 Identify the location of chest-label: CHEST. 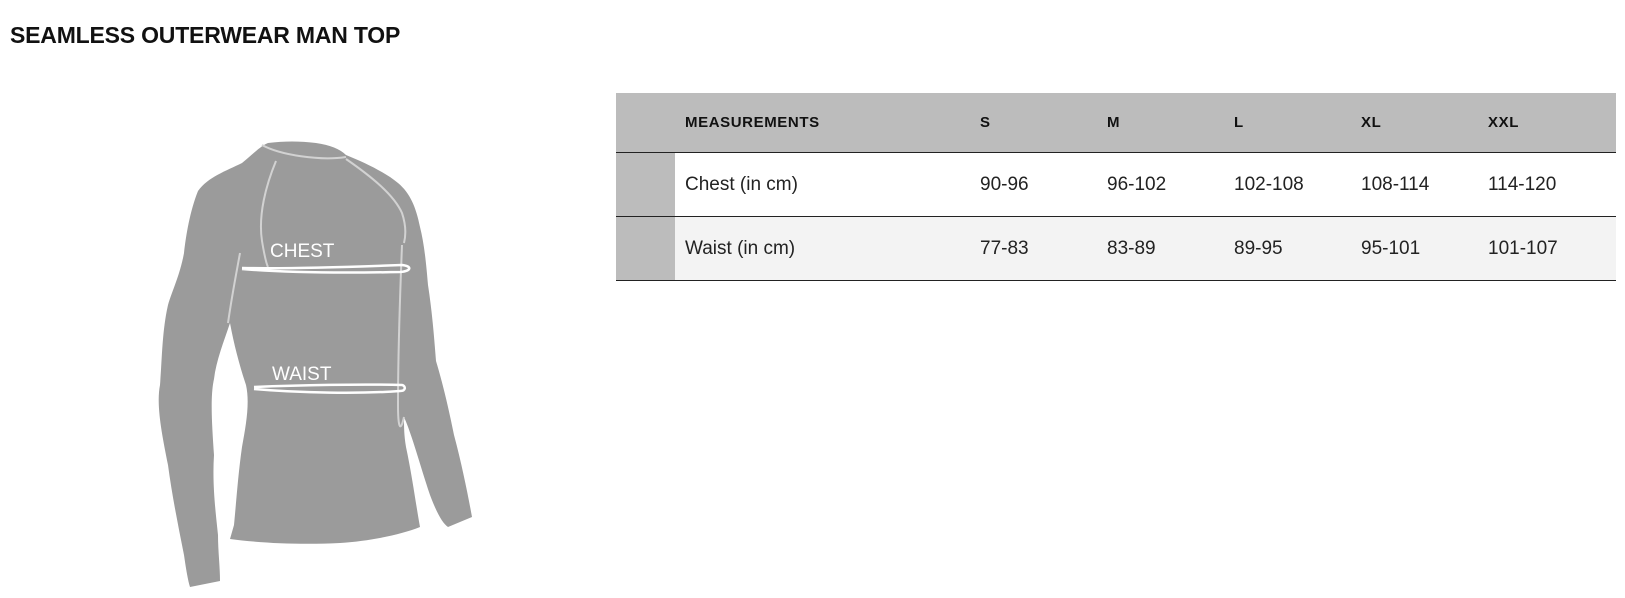
(302, 251).